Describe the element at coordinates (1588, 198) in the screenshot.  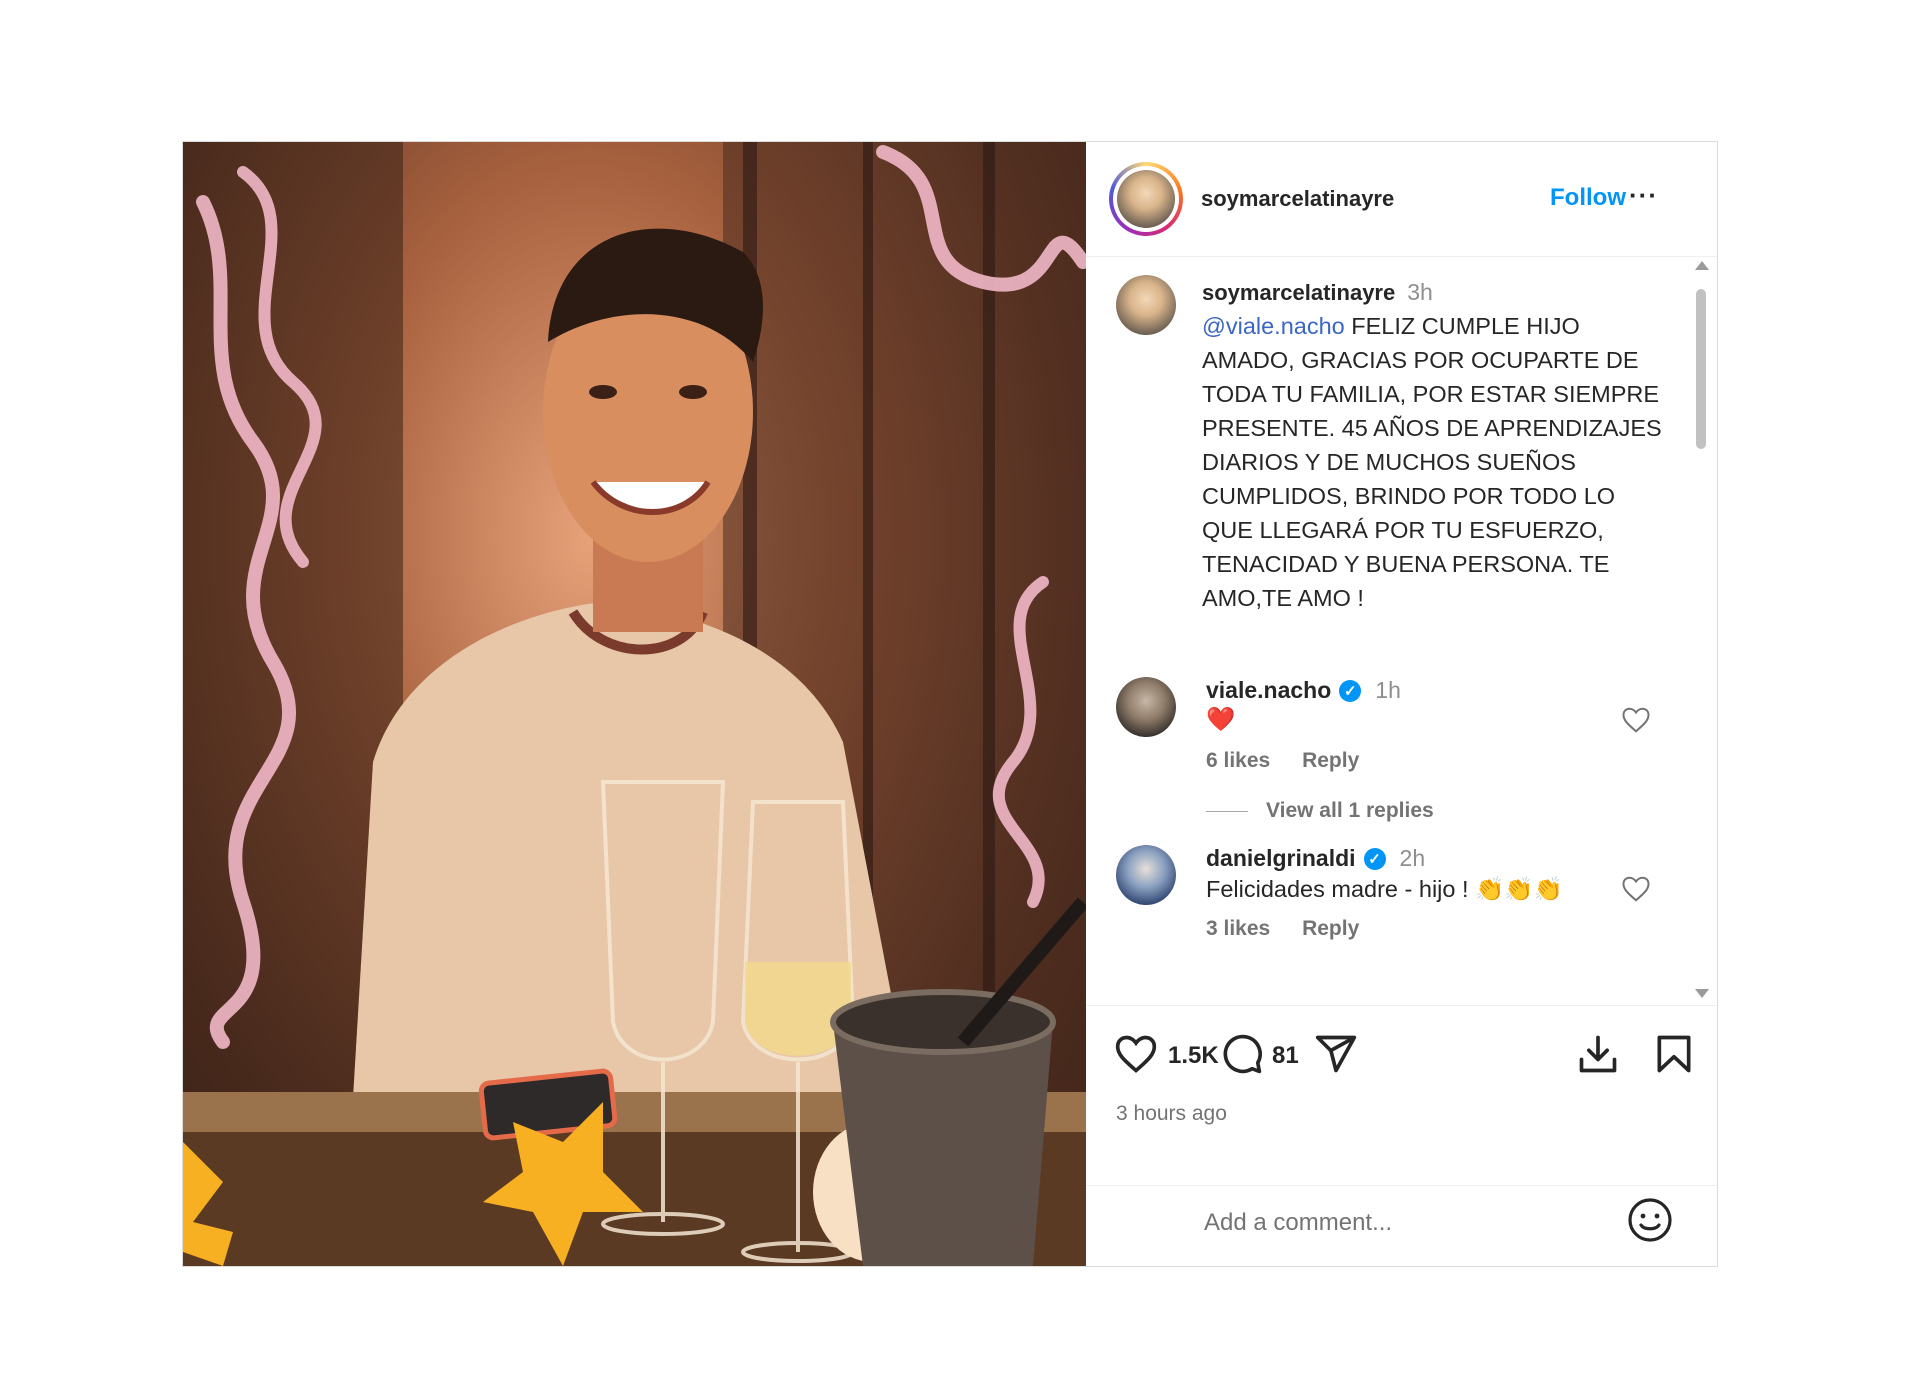
I see `follow-button: Follow` at that location.